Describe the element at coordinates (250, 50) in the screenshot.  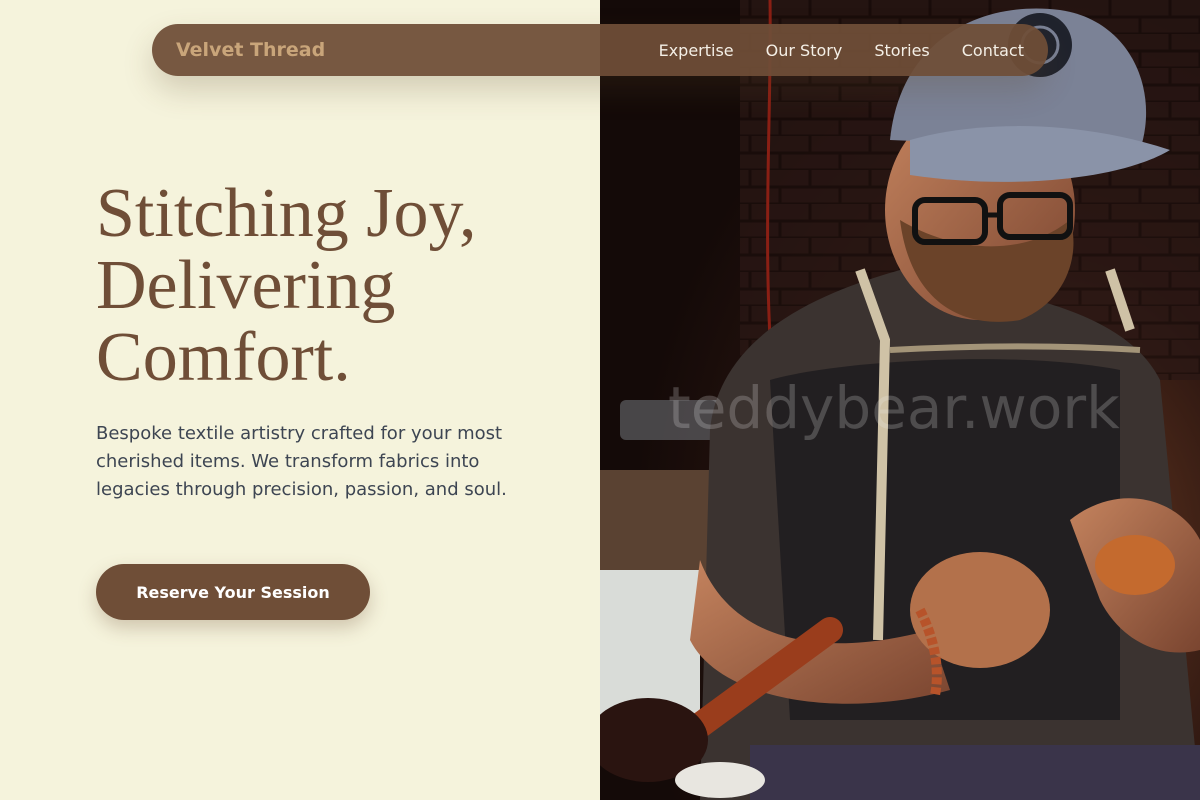
I see `brand-logo-link: Velvet Thread` at that location.